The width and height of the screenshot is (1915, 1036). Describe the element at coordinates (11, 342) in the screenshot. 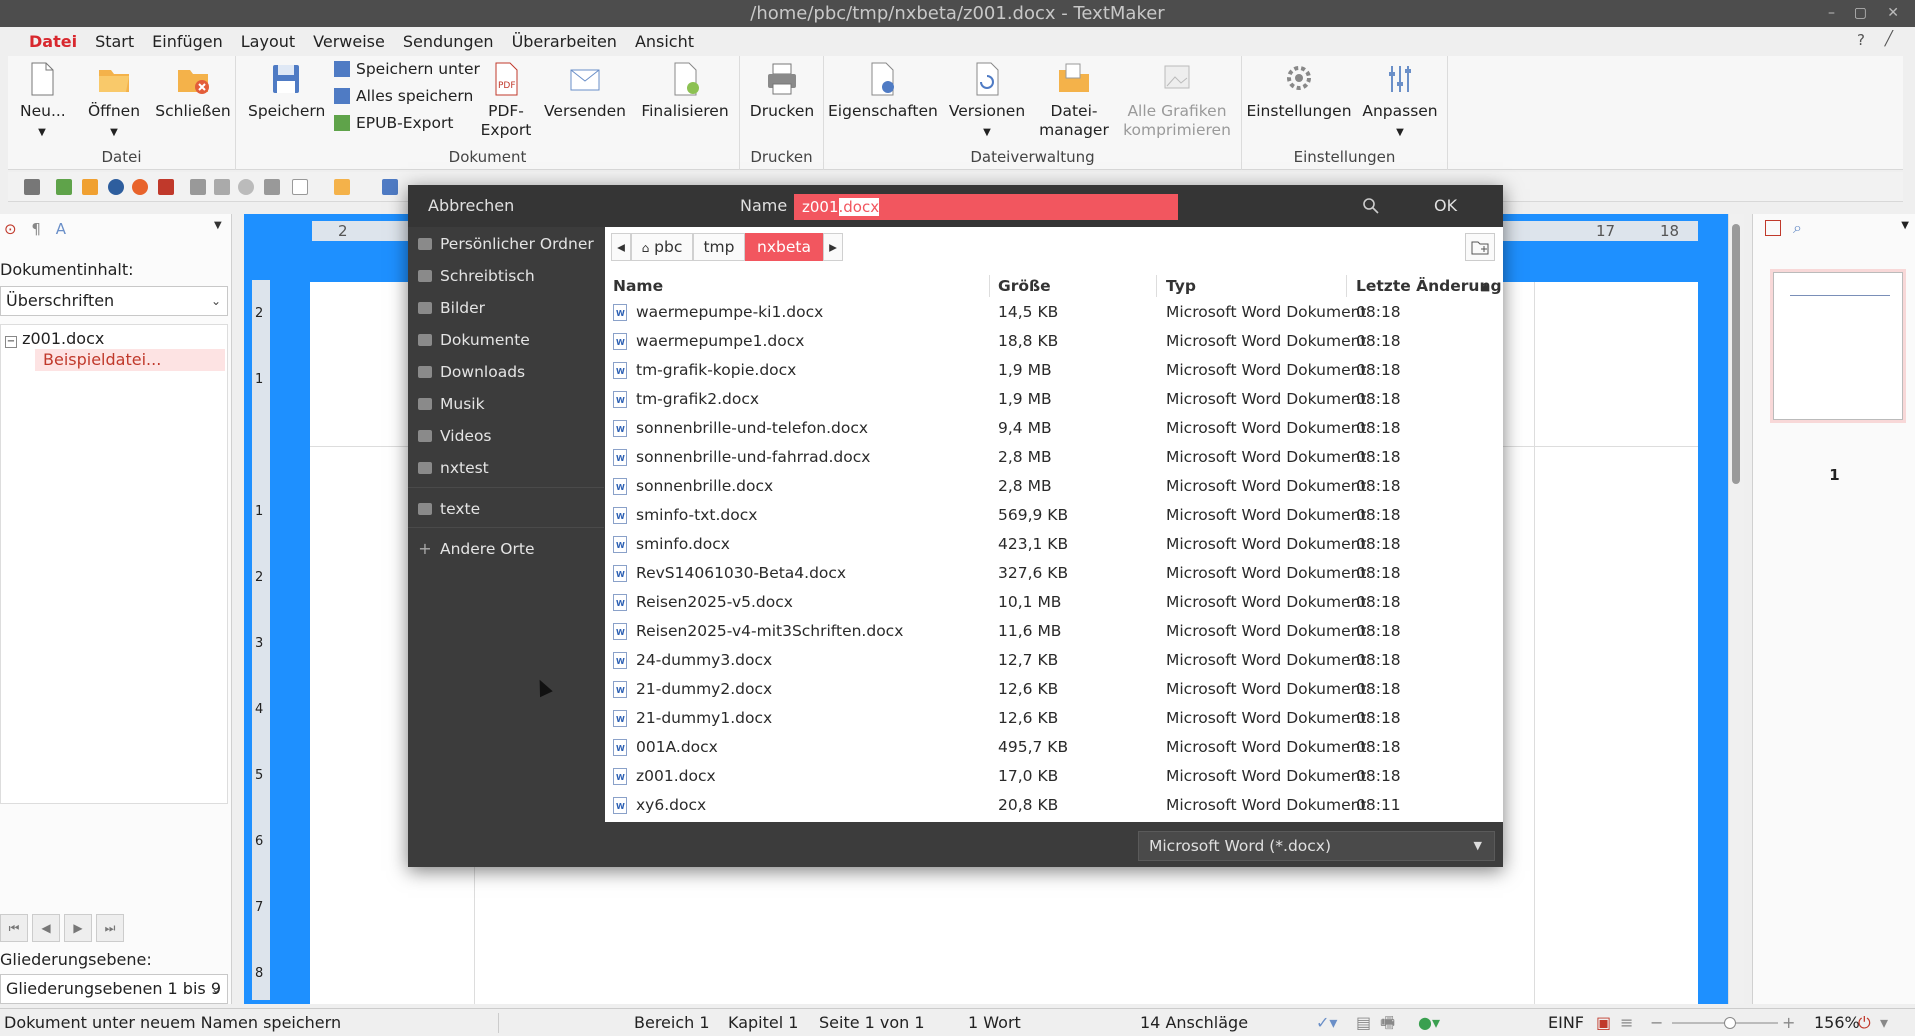

I see `collapse-icon: −` at that location.